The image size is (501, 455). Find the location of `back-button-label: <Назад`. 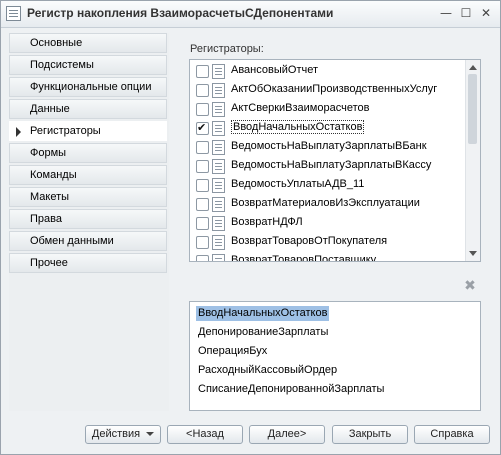

back-button-label: <Назад is located at coordinates (205, 434).